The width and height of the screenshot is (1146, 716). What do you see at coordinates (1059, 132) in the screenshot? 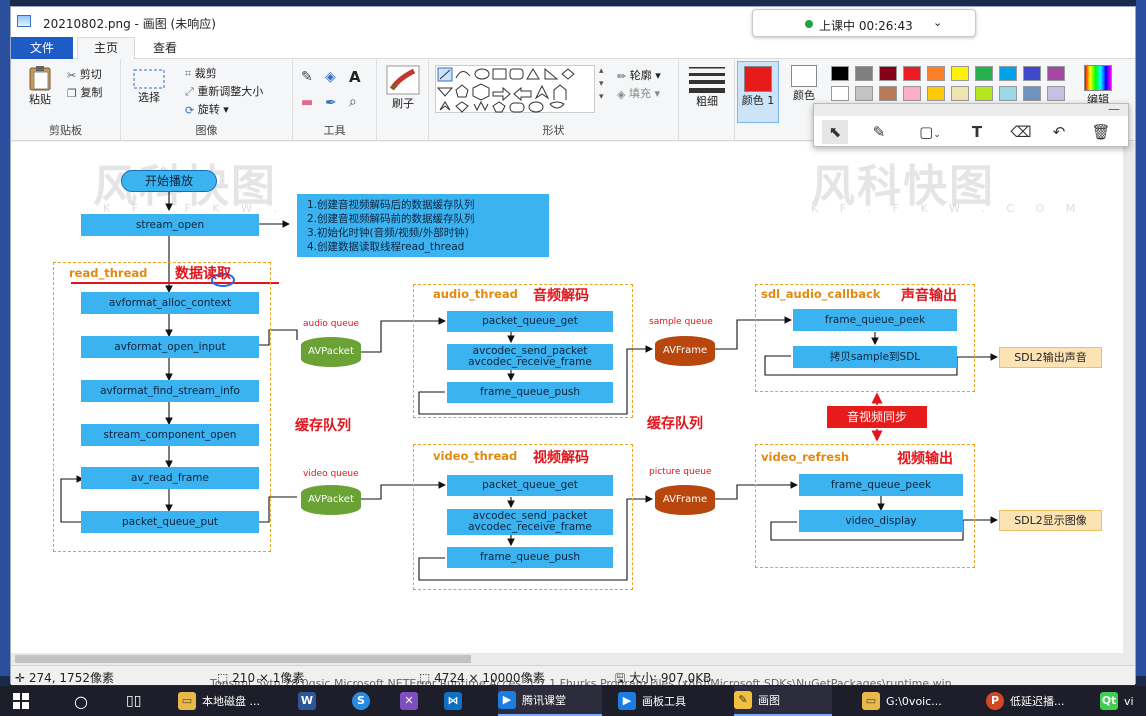
I see `undo-button: ↶` at bounding box center [1059, 132].